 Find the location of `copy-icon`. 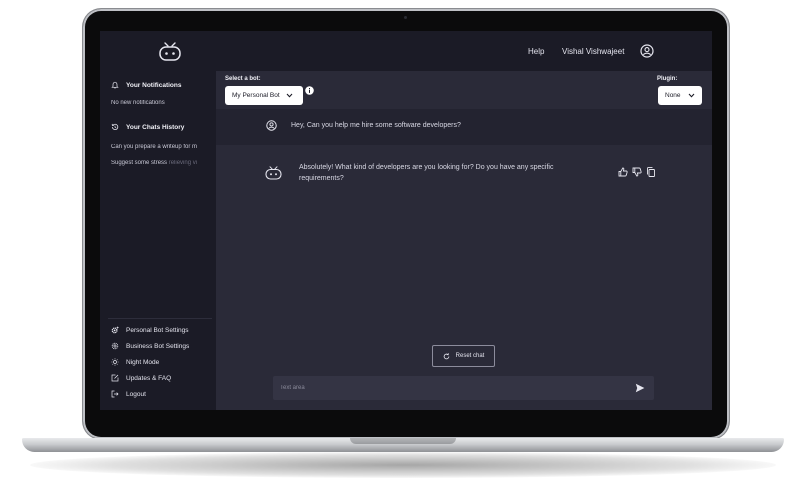

copy-icon is located at coordinates (651, 172).